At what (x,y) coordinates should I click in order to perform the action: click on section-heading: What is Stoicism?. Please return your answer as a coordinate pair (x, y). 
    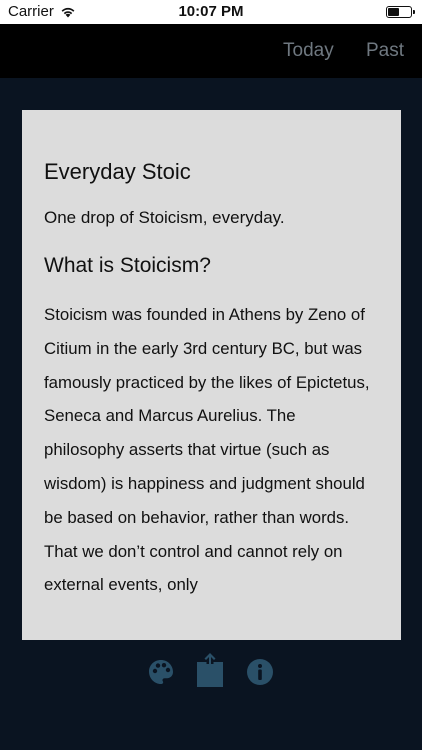
    Looking at the image, I should click on (127, 265).